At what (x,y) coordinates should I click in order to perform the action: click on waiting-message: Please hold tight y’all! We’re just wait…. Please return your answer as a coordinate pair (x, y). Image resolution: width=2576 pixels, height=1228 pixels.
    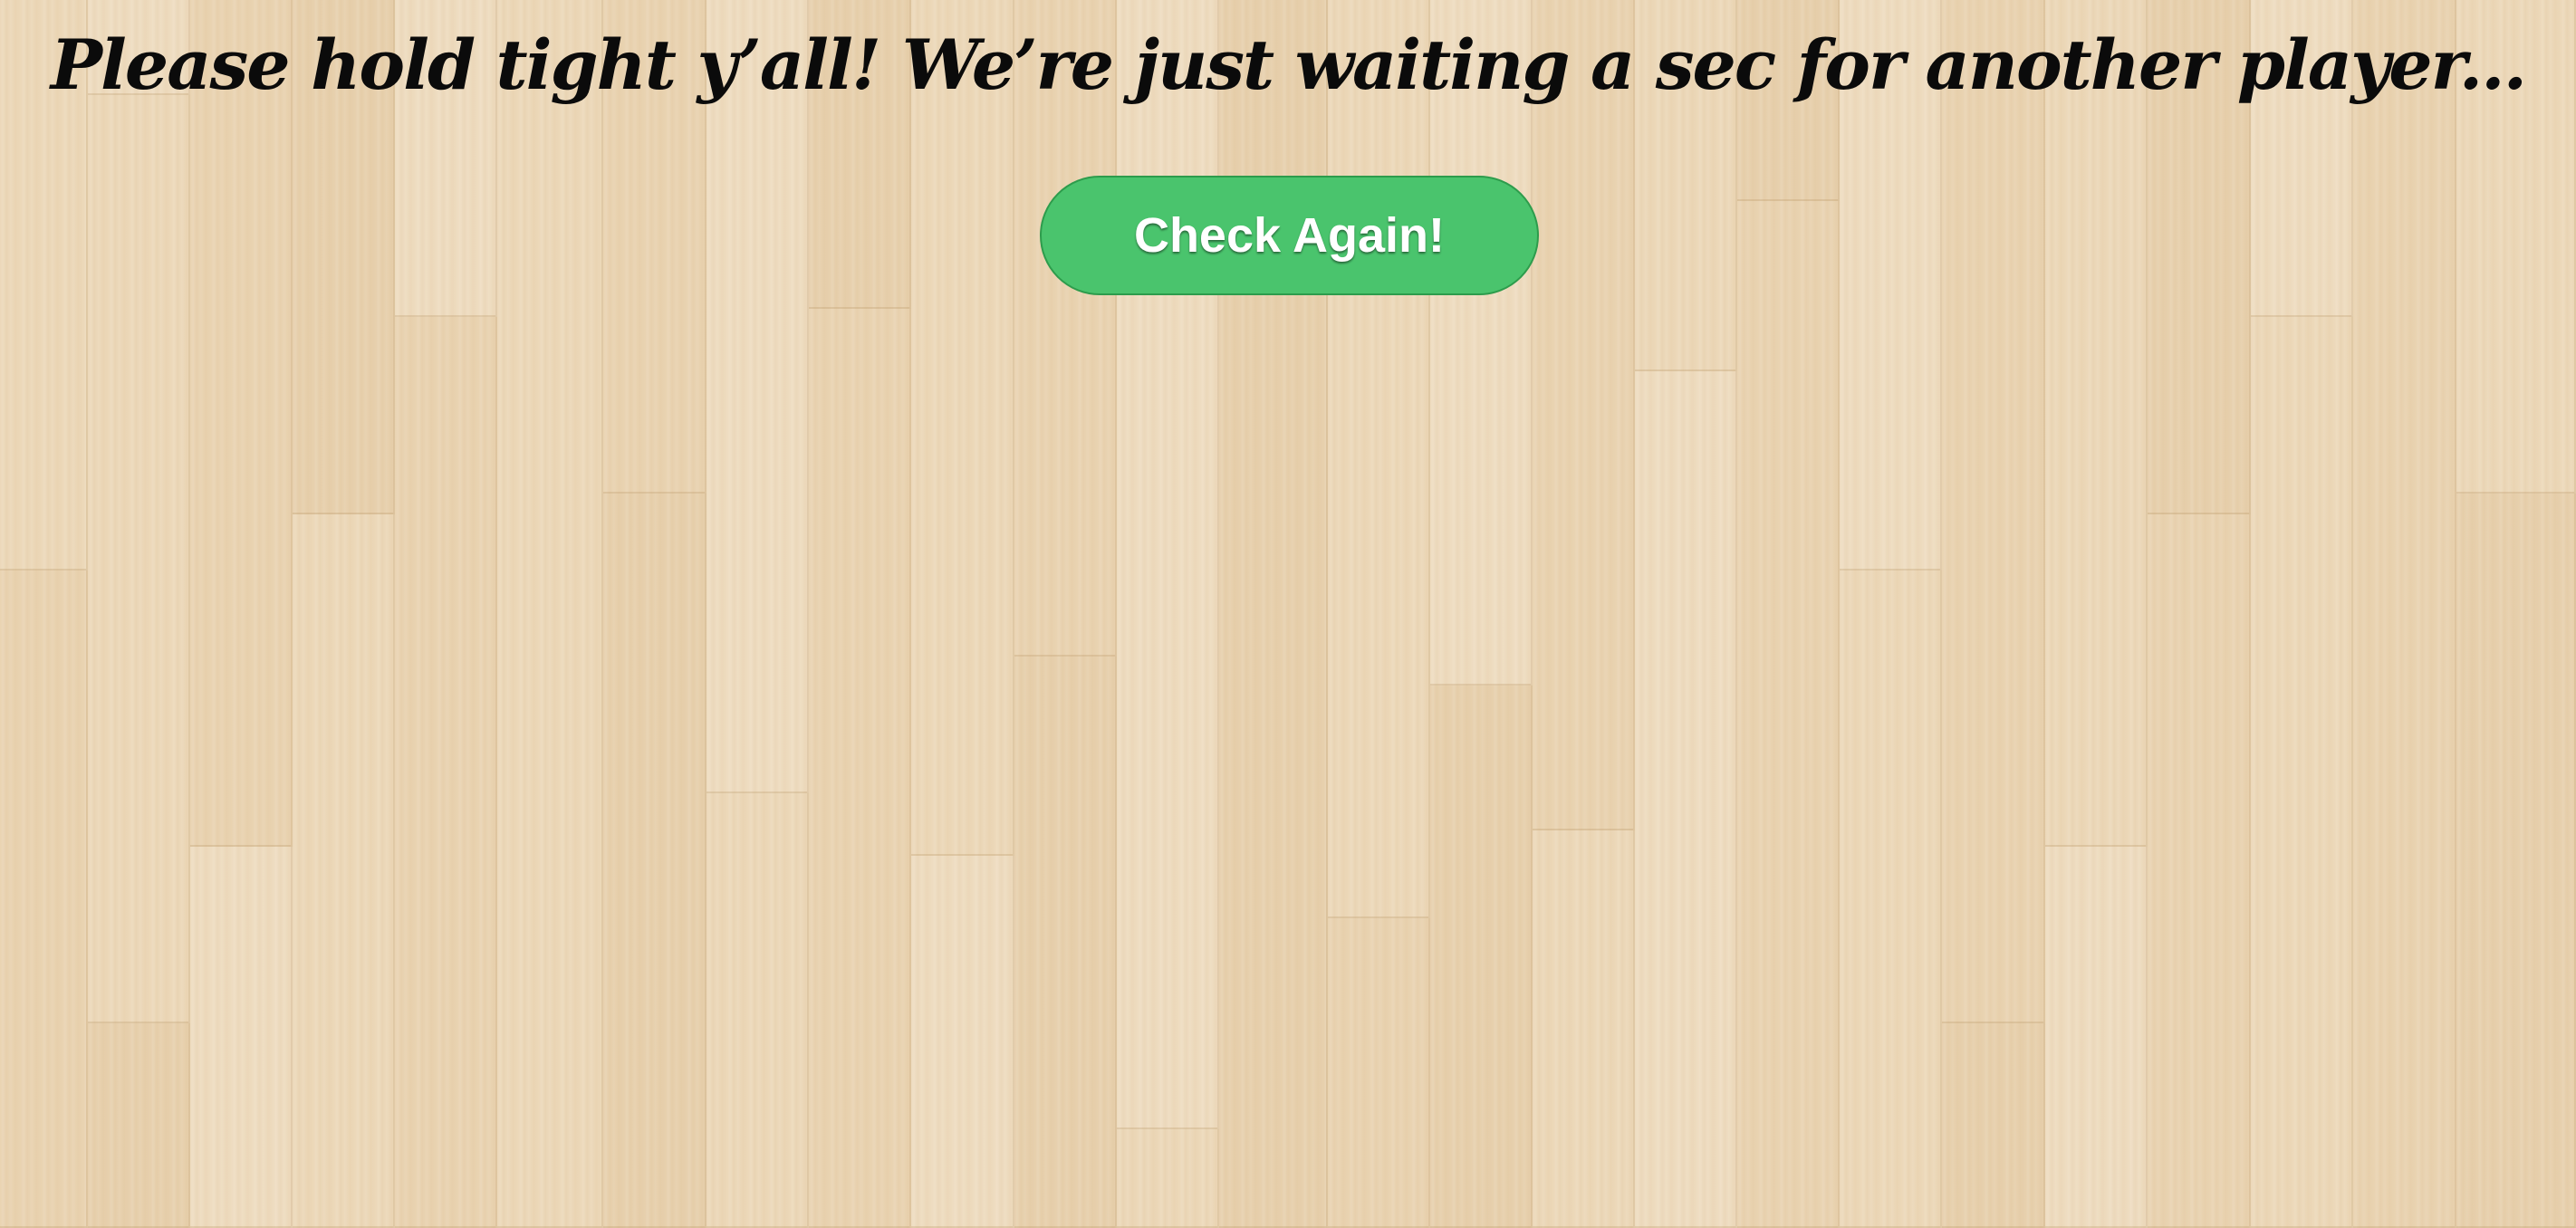
    Looking at the image, I should click on (1288, 65).